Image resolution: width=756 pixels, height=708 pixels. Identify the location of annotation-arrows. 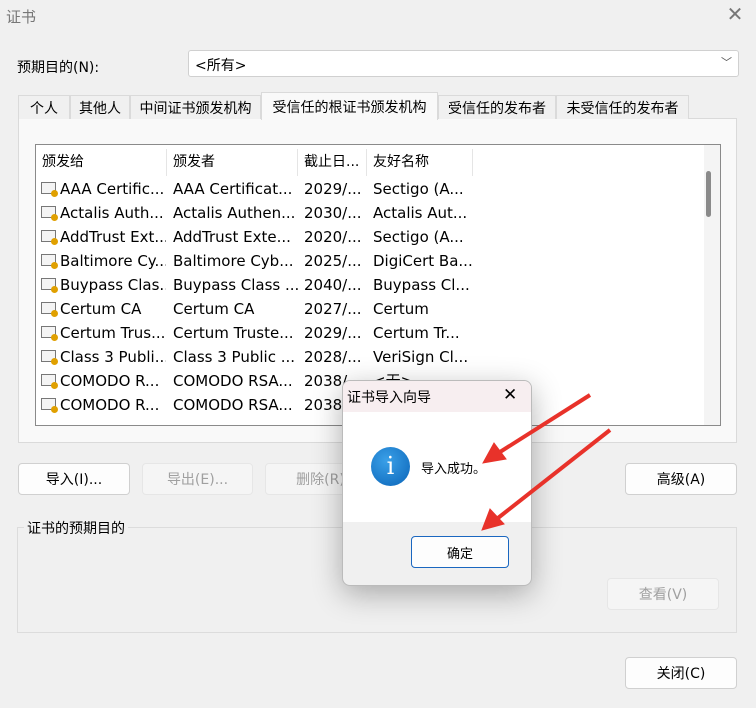
(546, 462).